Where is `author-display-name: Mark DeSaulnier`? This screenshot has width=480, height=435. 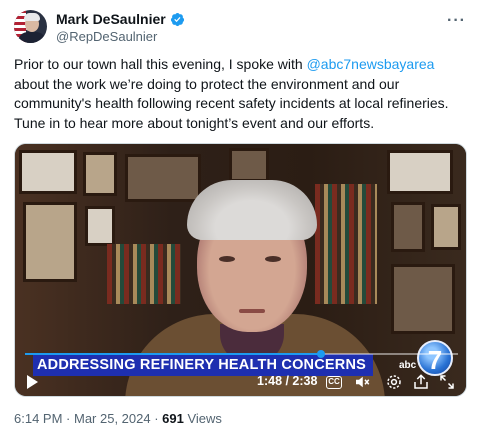 author-display-name: Mark DeSaulnier is located at coordinates (111, 19).